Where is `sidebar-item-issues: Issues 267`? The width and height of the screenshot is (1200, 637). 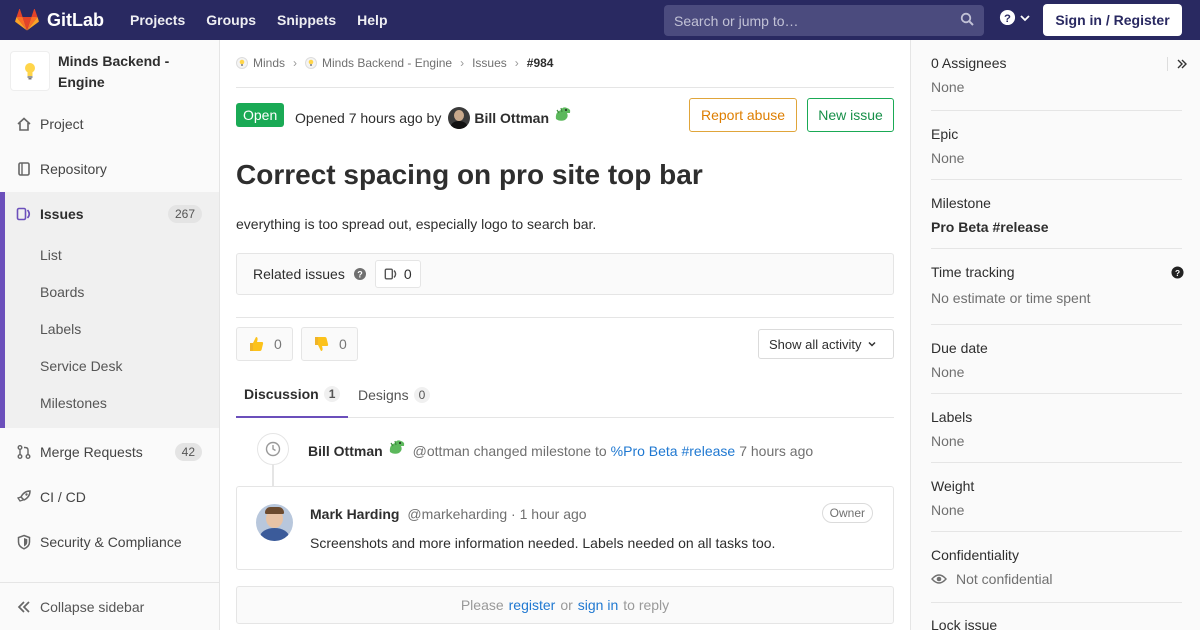 sidebar-item-issues: Issues 267 is located at coordinates (109, 214).